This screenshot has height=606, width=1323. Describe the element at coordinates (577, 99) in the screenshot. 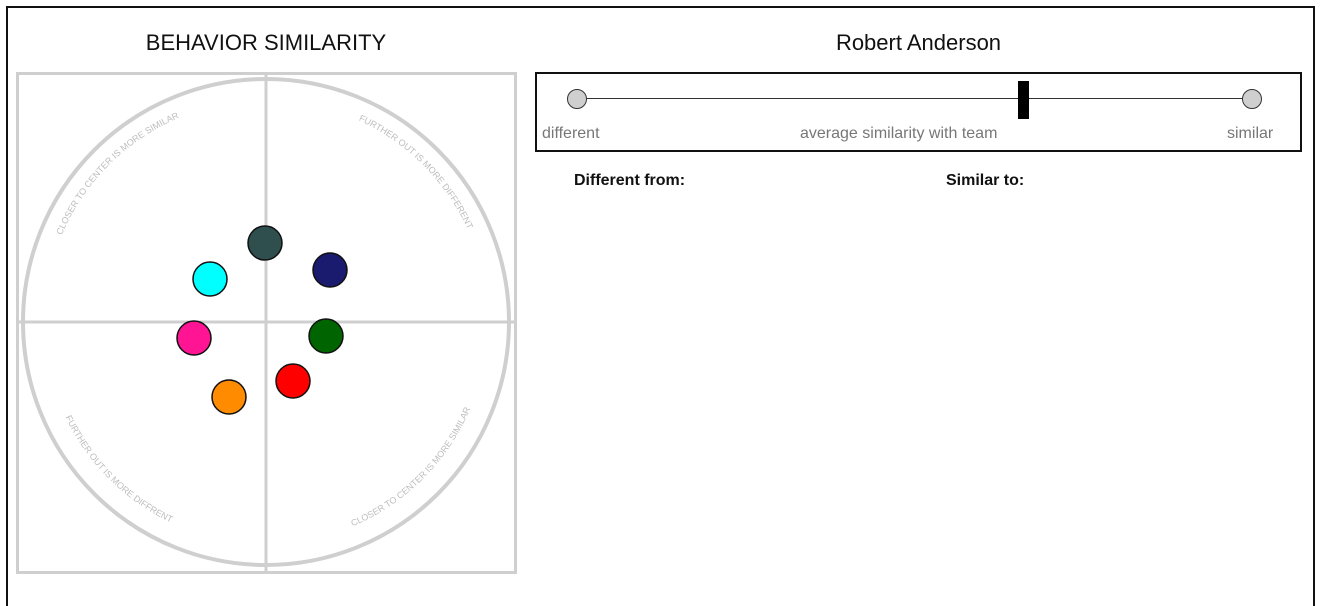

I see `different-end-knob` at that location.